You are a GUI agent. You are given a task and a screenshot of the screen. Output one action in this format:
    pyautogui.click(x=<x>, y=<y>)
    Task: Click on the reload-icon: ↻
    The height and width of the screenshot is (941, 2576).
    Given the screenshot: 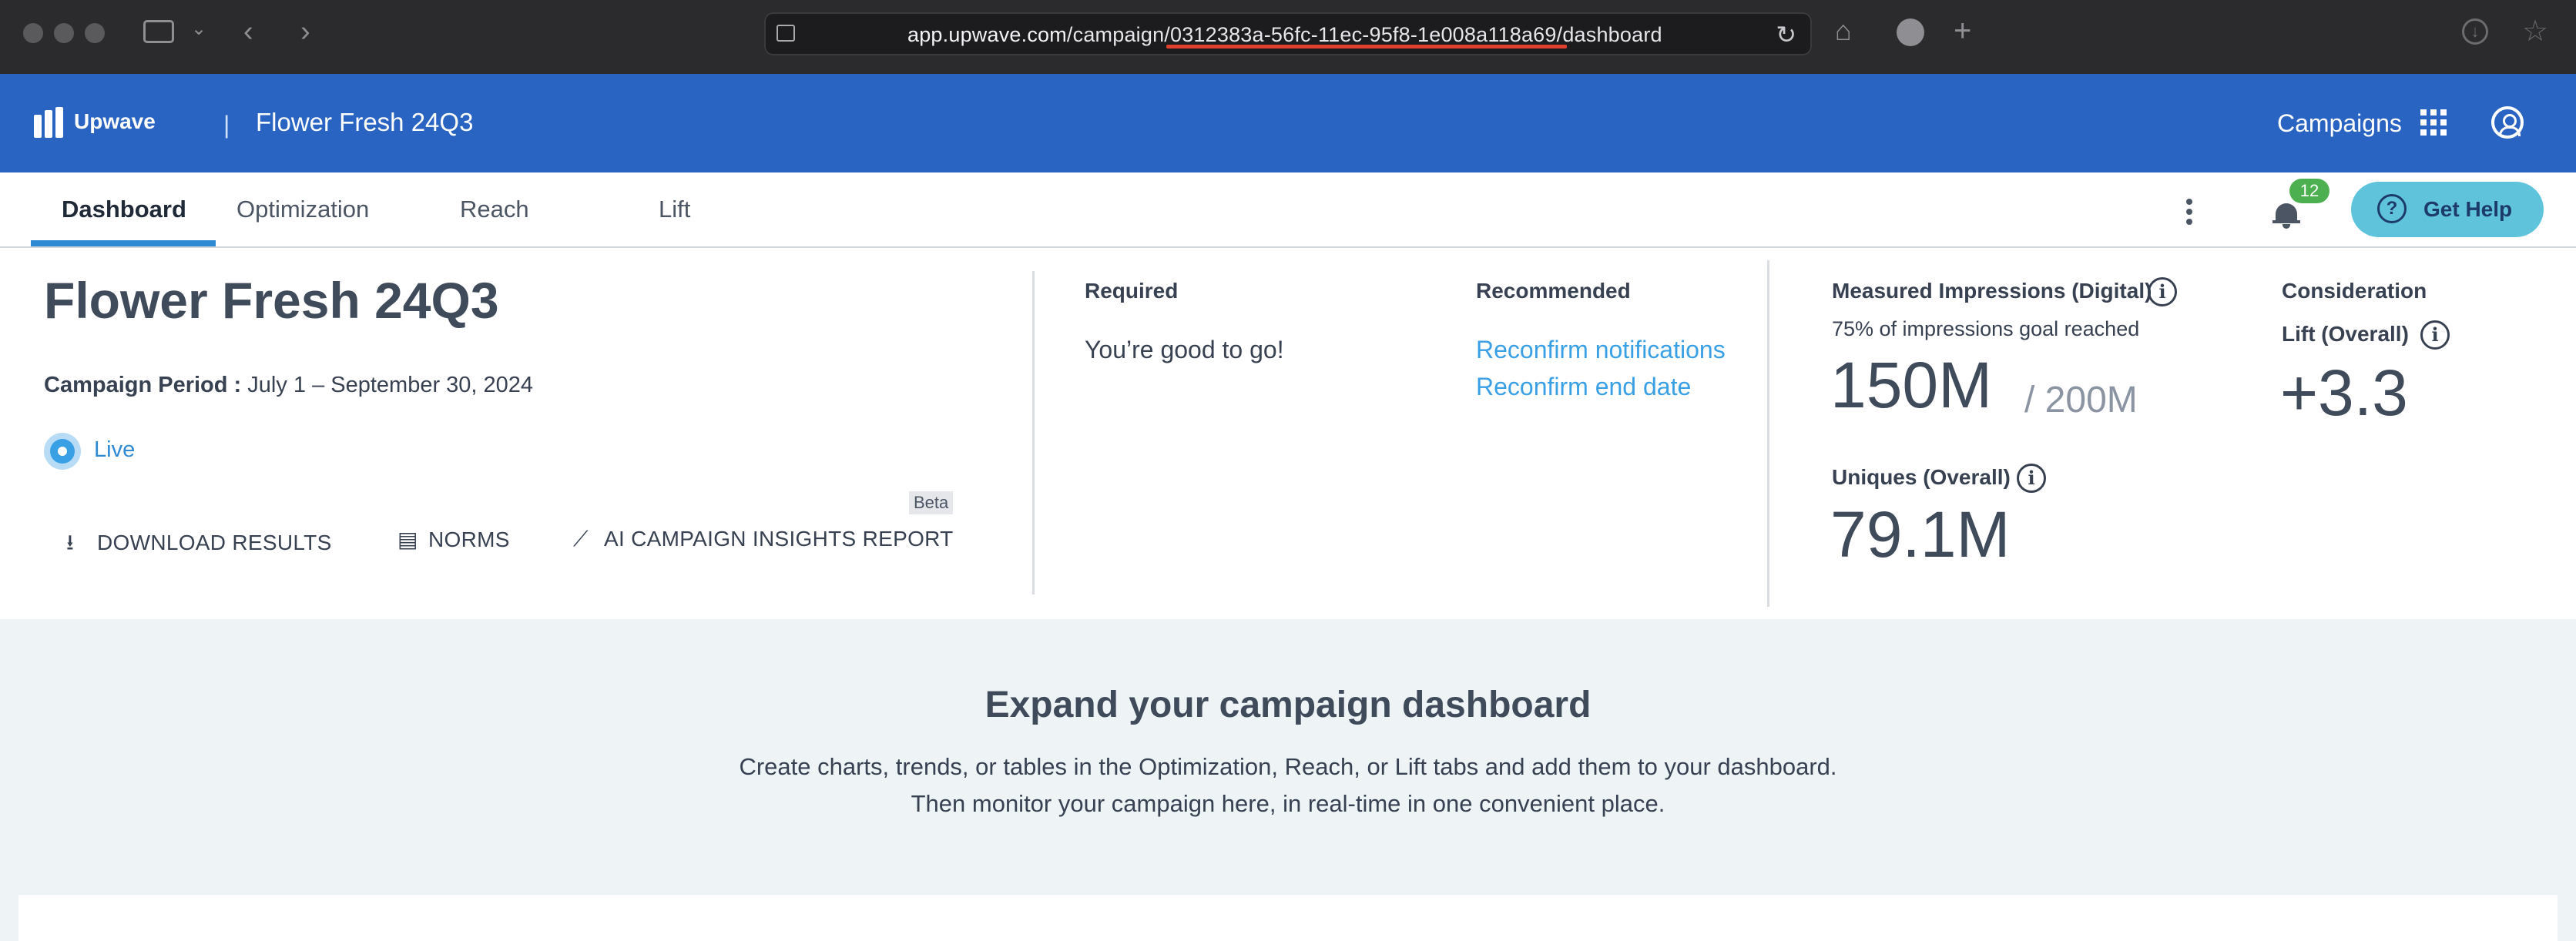 What is the action you would take?
    pyautogui.click(x=1786, y=34)
    